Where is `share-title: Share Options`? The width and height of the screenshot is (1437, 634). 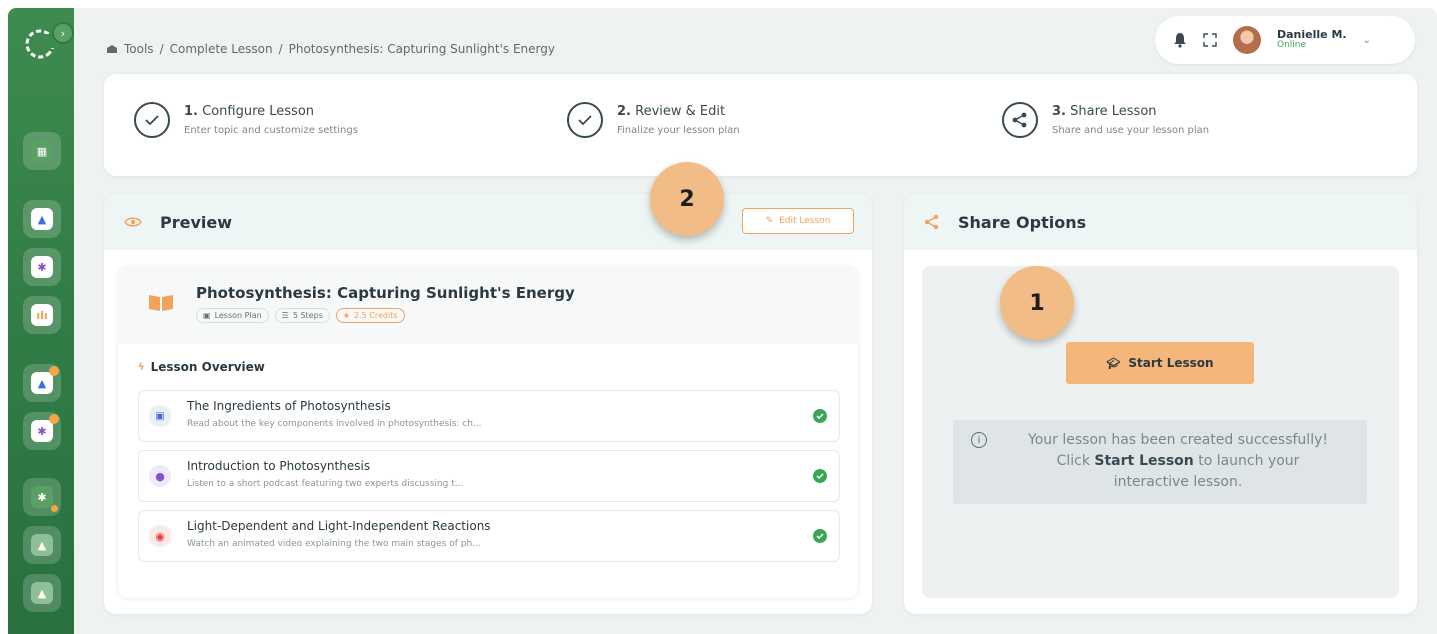 share-title: Share Options is located at coordinates (1022, 222).